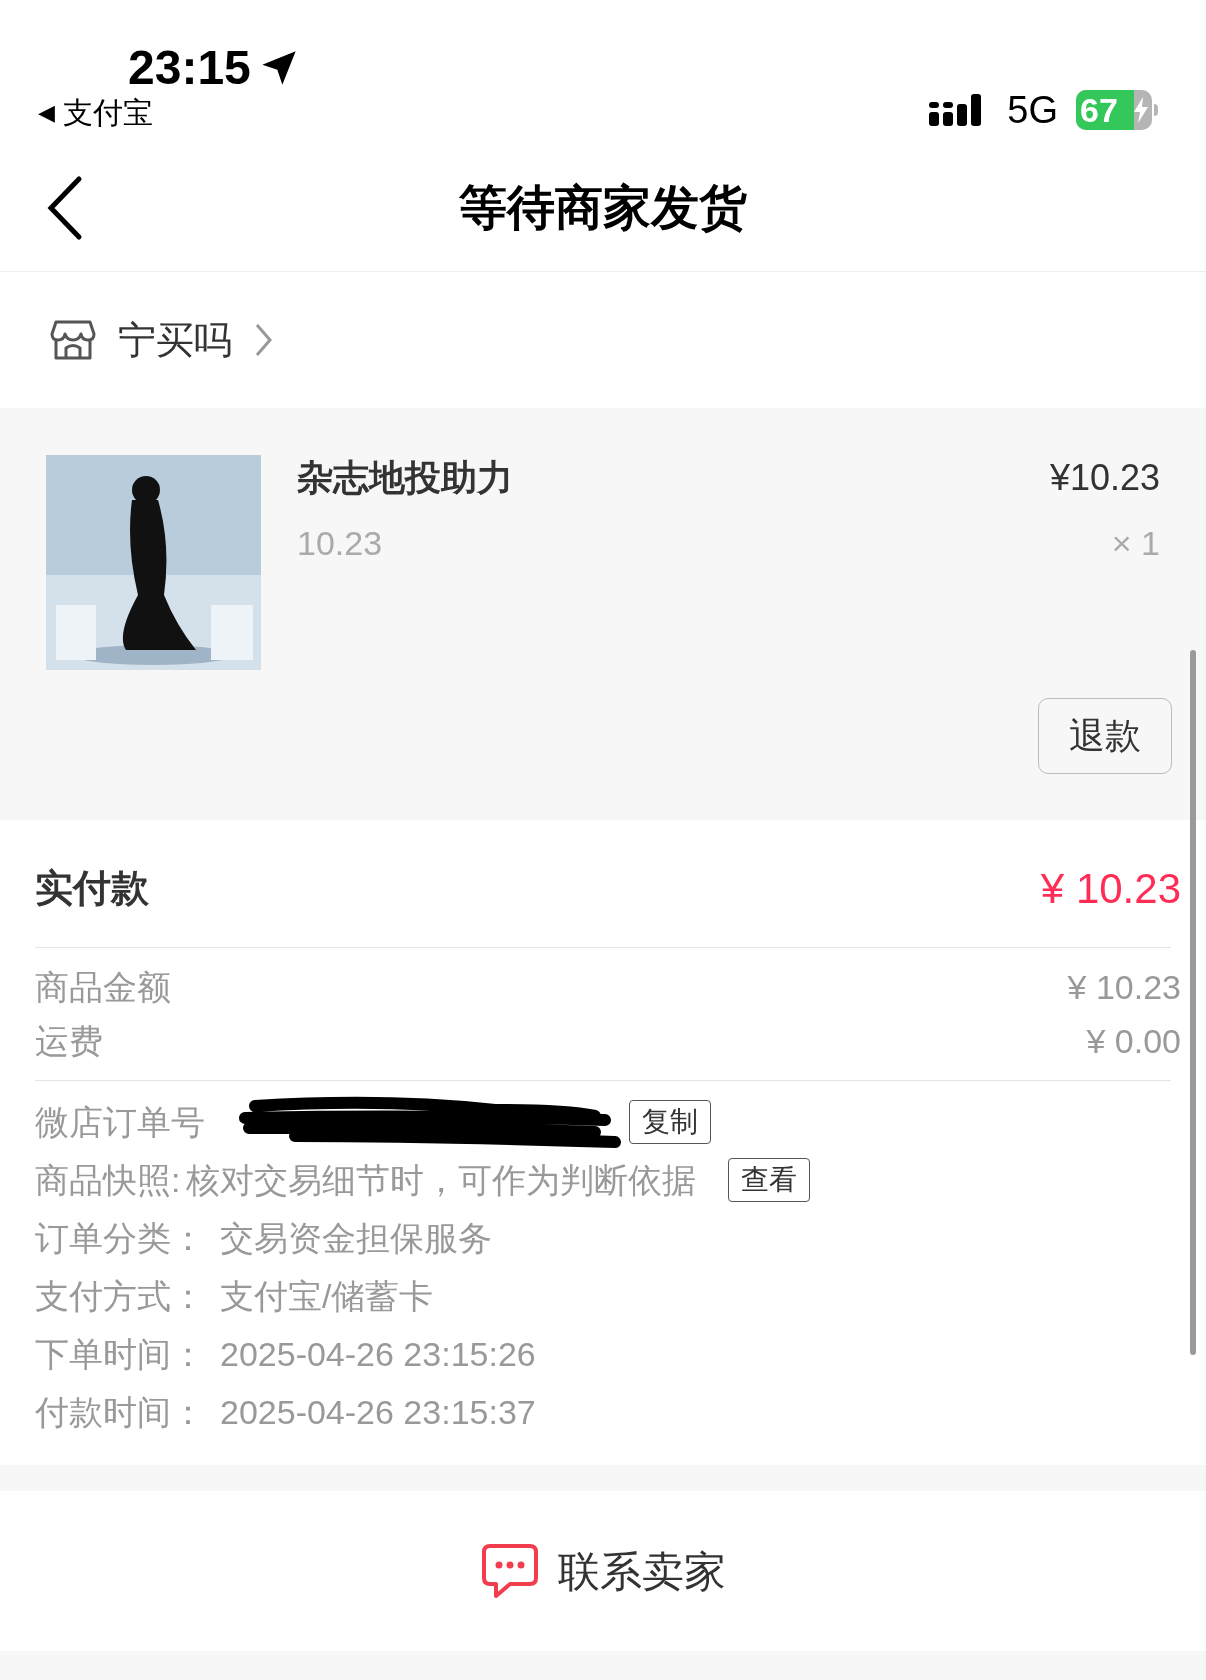  What do you see at coordinates (92, 888) in the screenshot?
I see `paid-amount-label: 实付款` at bounding box center [92, 888].